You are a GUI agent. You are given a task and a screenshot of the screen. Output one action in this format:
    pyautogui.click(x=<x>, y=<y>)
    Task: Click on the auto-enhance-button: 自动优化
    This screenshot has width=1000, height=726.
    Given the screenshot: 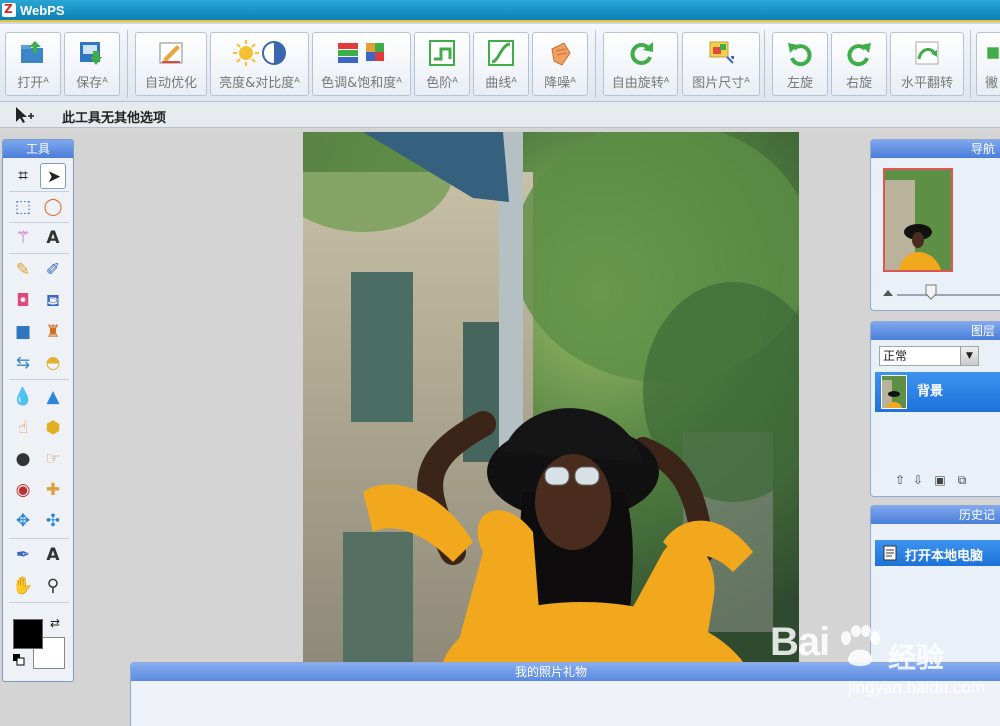 What is the action you would take?
    pyautogui.click(x=171, y=64)
    